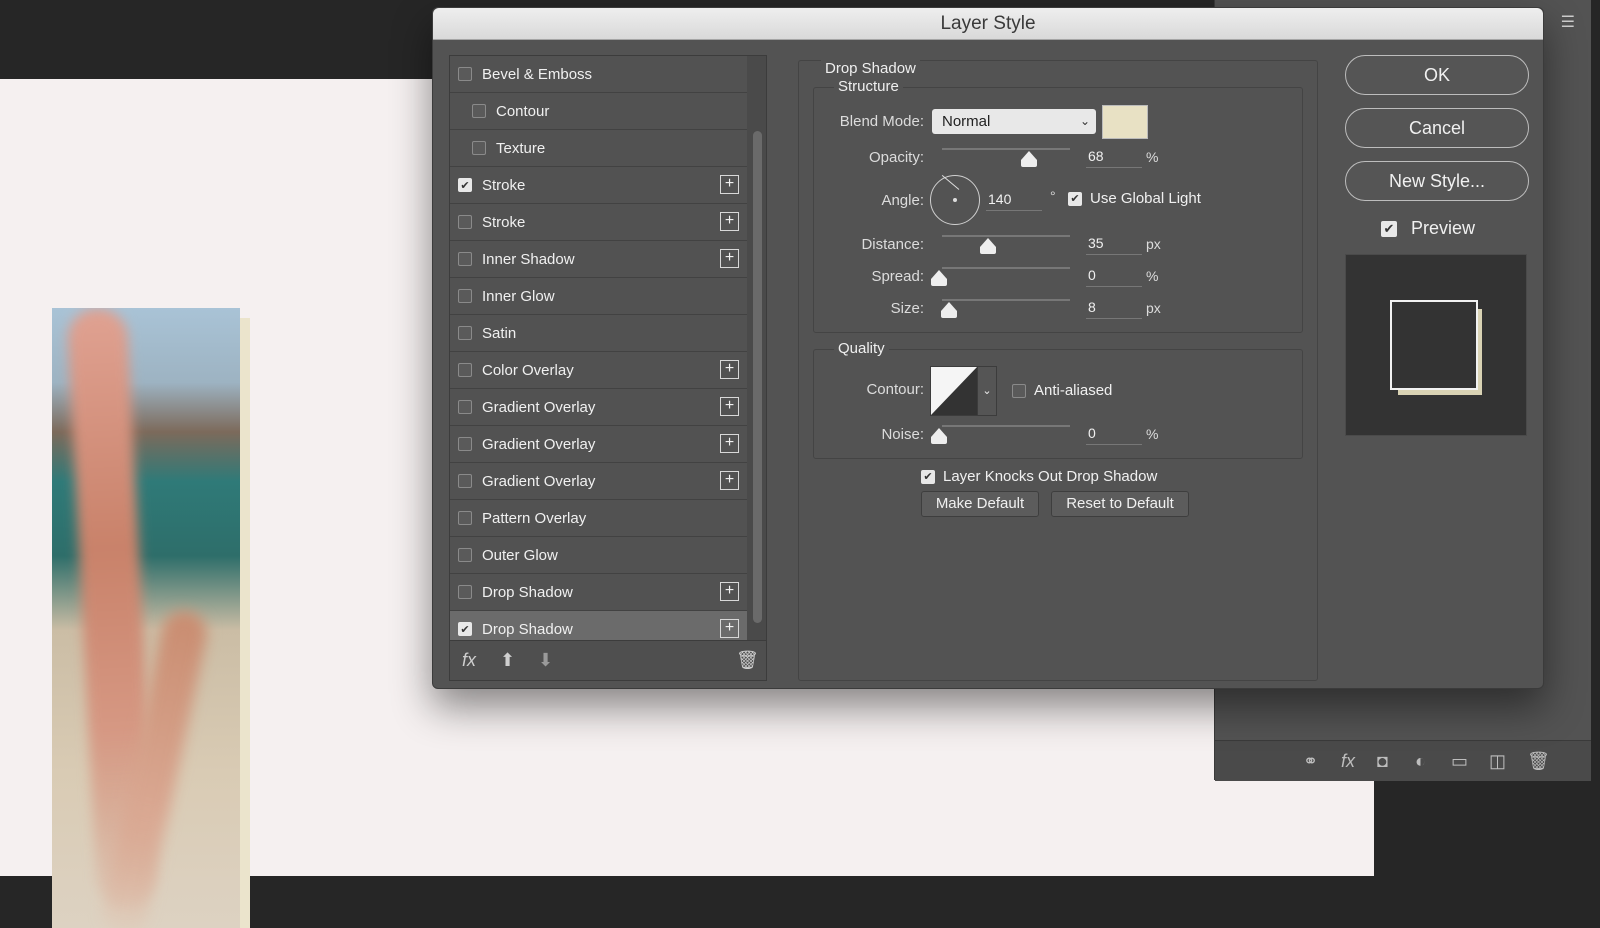 This screenshot has width=1600, height=928. What do you see at coordinates (504, 185) in the screenshot?
I see `style-item-label: Stroke` at bounding box center [504, 185].